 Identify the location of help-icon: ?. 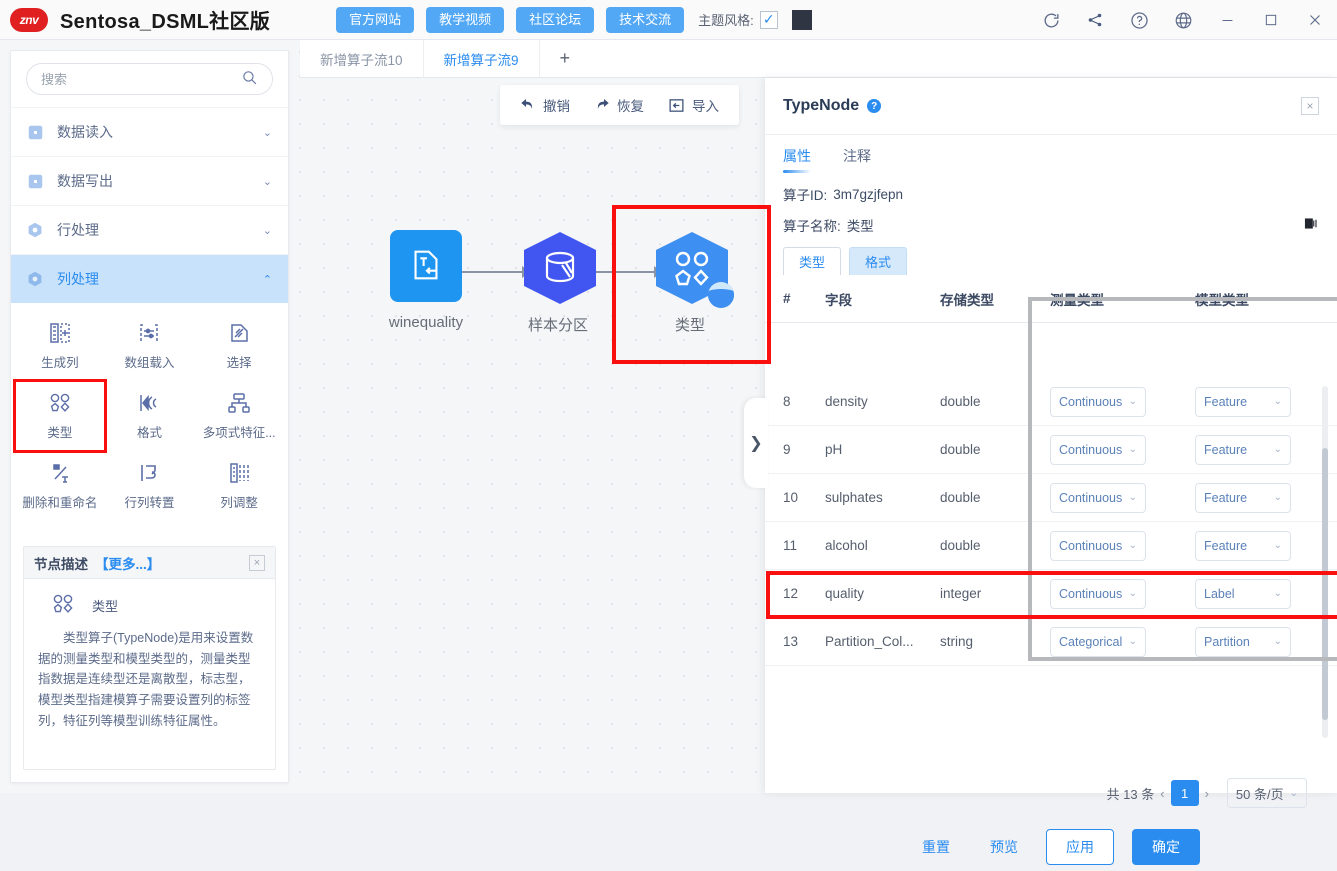
(874, 106).